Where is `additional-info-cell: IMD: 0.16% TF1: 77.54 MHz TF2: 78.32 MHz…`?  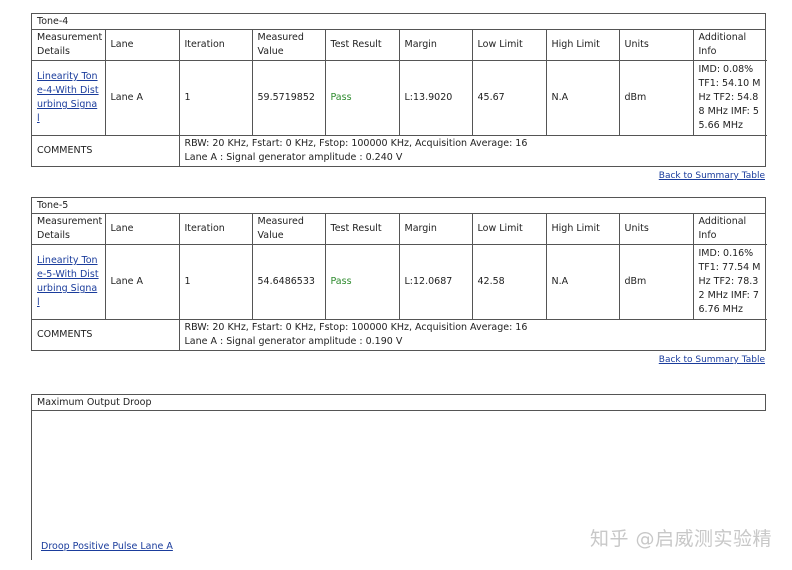 additional-info-cell: IMD: 0.16% TF1: 77.54 MHz TF2: 78.32 MHz… is located at coordinates (730, 282).